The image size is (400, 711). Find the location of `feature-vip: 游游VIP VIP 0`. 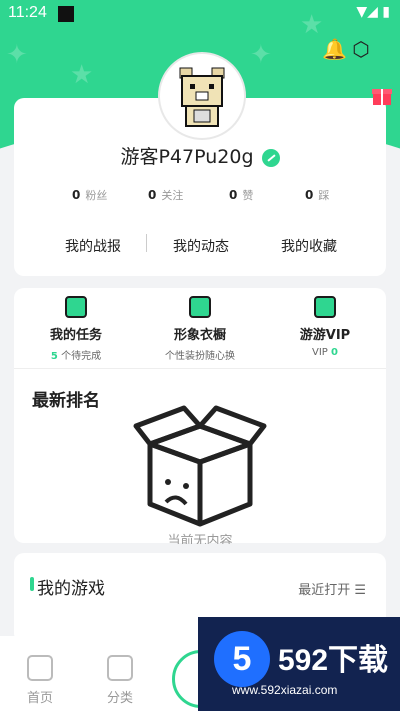

feature-vip: 游游VIP VIP 0 is located at coordinates (325, 327).